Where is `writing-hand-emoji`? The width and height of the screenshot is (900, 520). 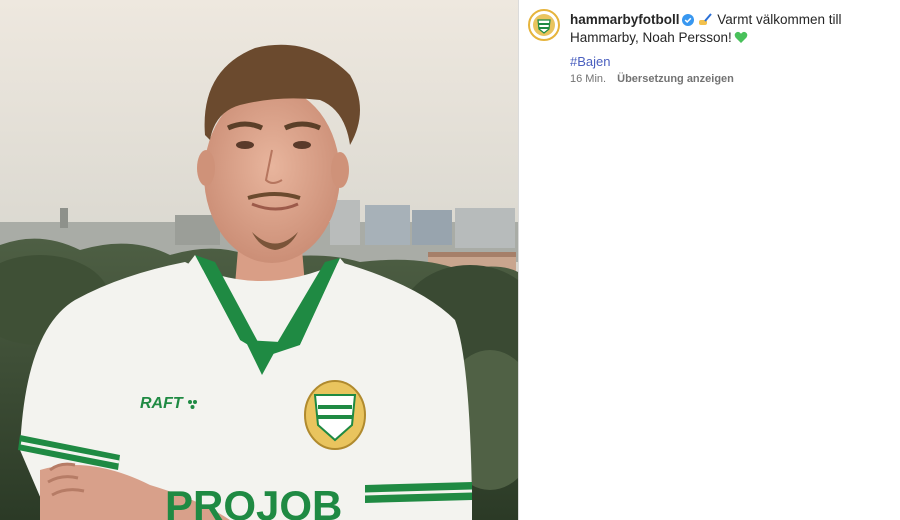
writing-hand-emoji is located at coordinates (705, 19).